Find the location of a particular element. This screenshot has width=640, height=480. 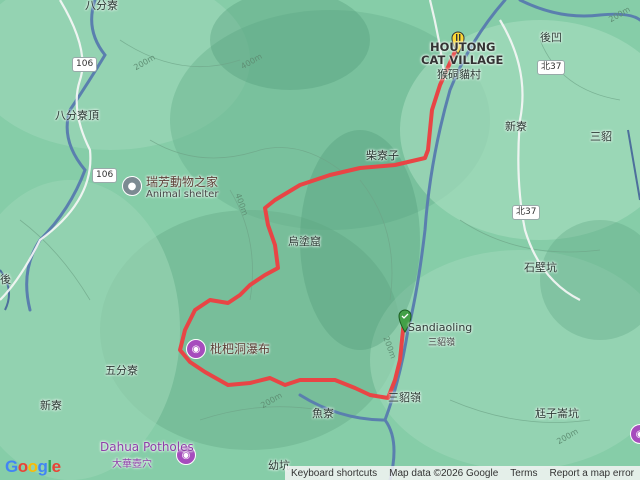

google-logo: Google is located at coordinates (33, 467).